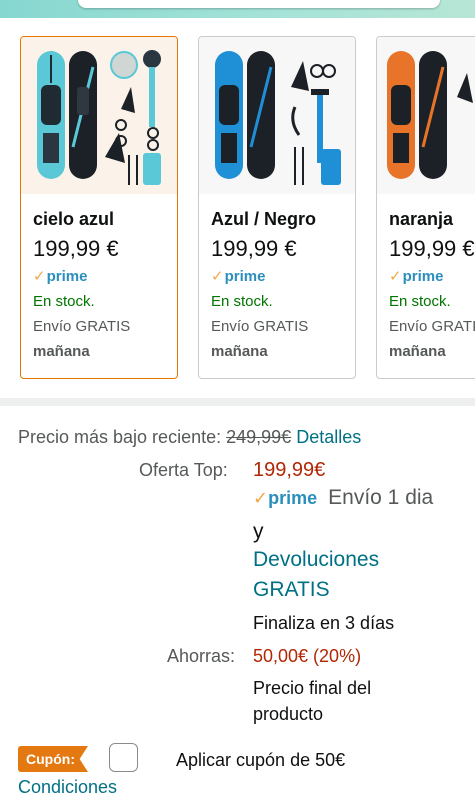 The height and width of the screenshot is (811, 475). What do you see at coordinates (328, 437) in the screenshot?
I see `details-link: Detalles` at bounding box center [328, 437].